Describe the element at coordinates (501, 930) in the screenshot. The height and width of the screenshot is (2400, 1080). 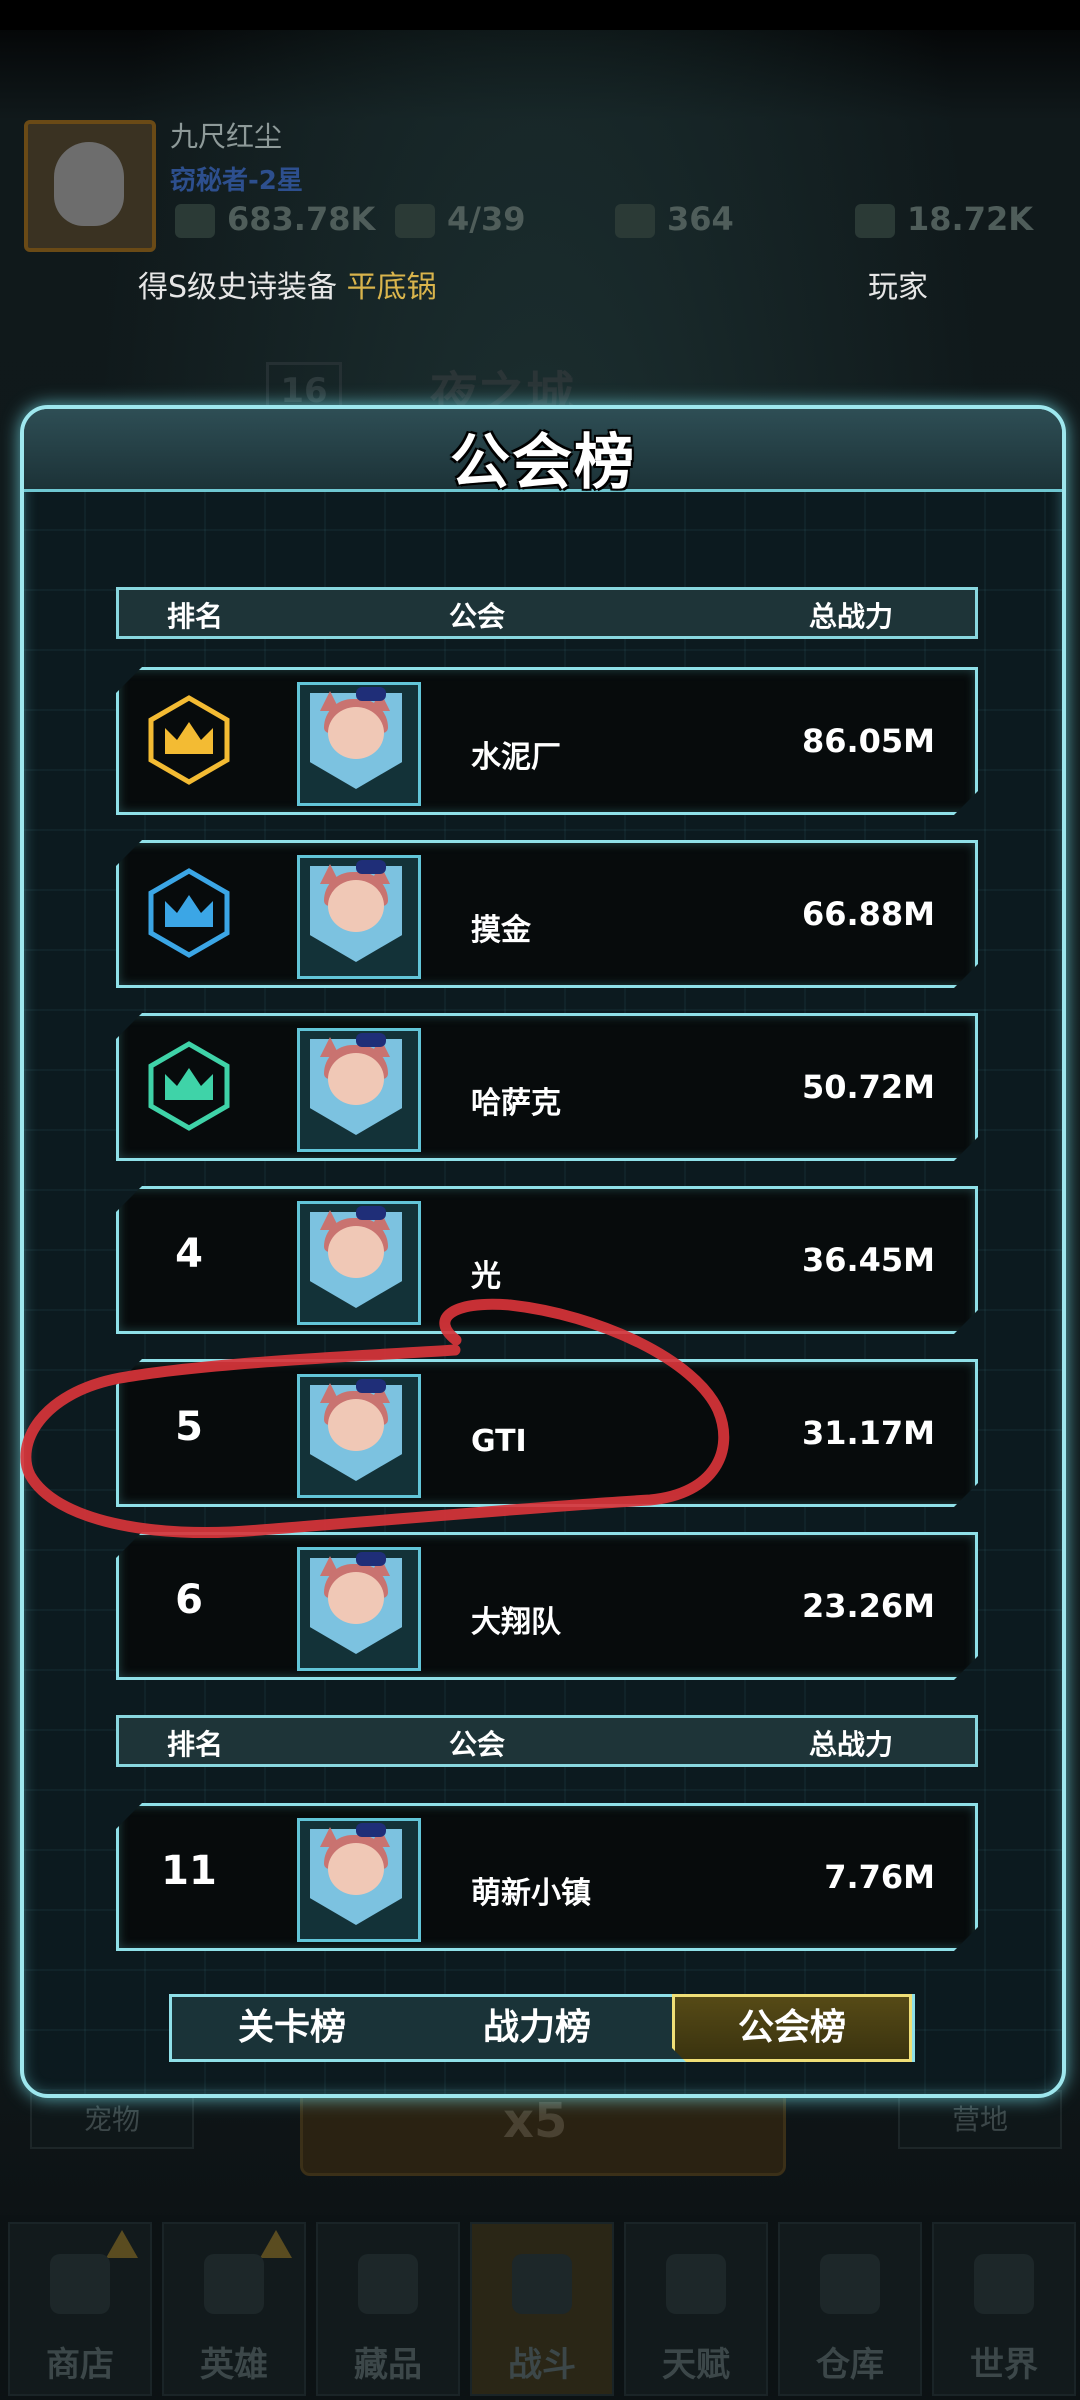
I see `guild-name: 摸金` at that location.